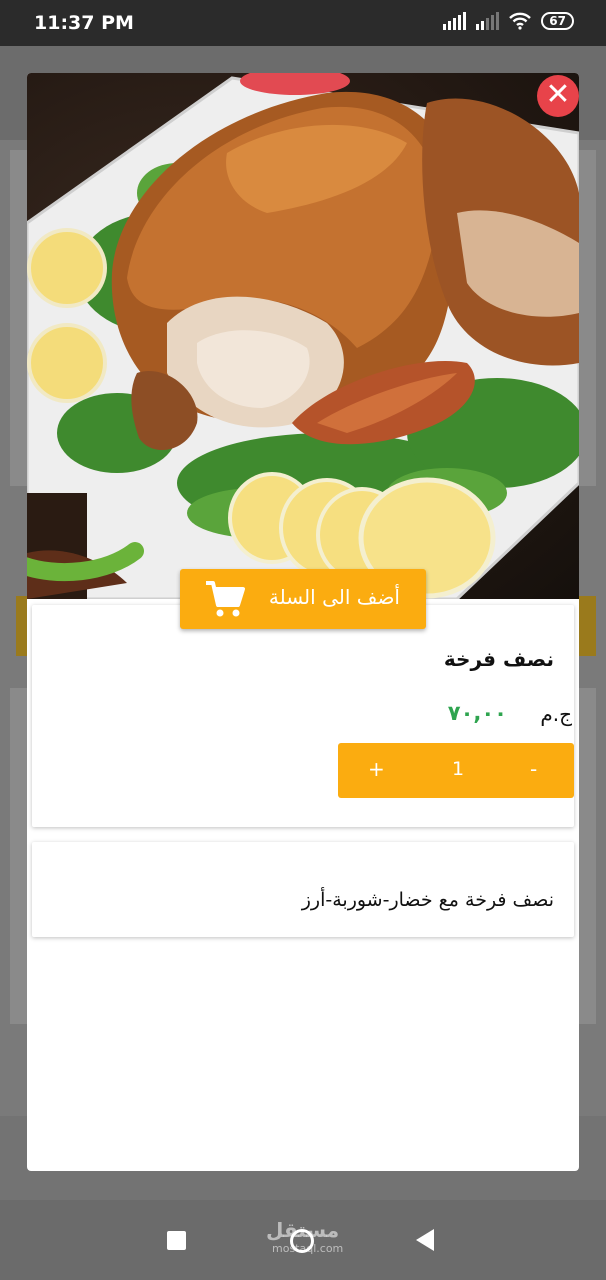 The width and height of the screenshot is (606, 1280). I want to click on increment-button: +, so click(376, 769).